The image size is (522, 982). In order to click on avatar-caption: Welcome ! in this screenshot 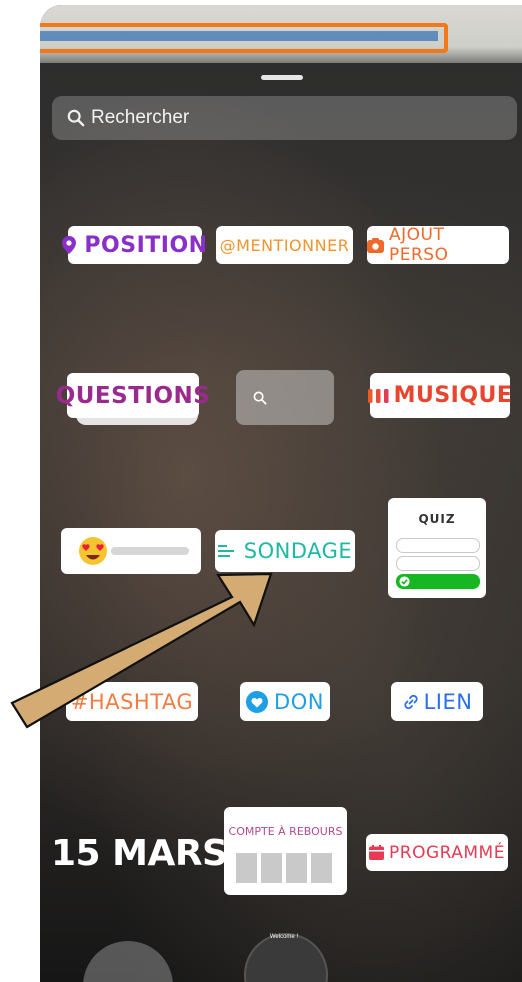, I will do `click(284, 937)`.